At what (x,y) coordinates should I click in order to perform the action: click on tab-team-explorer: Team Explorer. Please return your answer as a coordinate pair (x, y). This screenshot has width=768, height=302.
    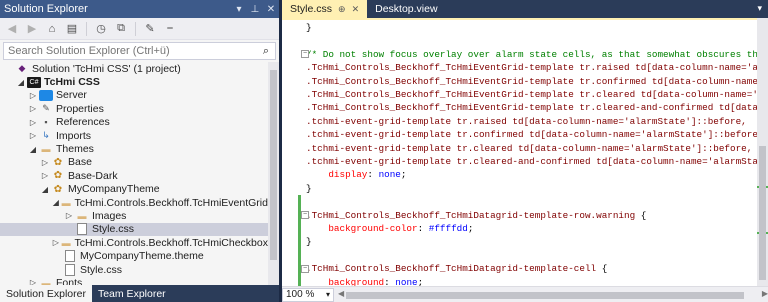
    Looking at the image, I should click on (132, 293).